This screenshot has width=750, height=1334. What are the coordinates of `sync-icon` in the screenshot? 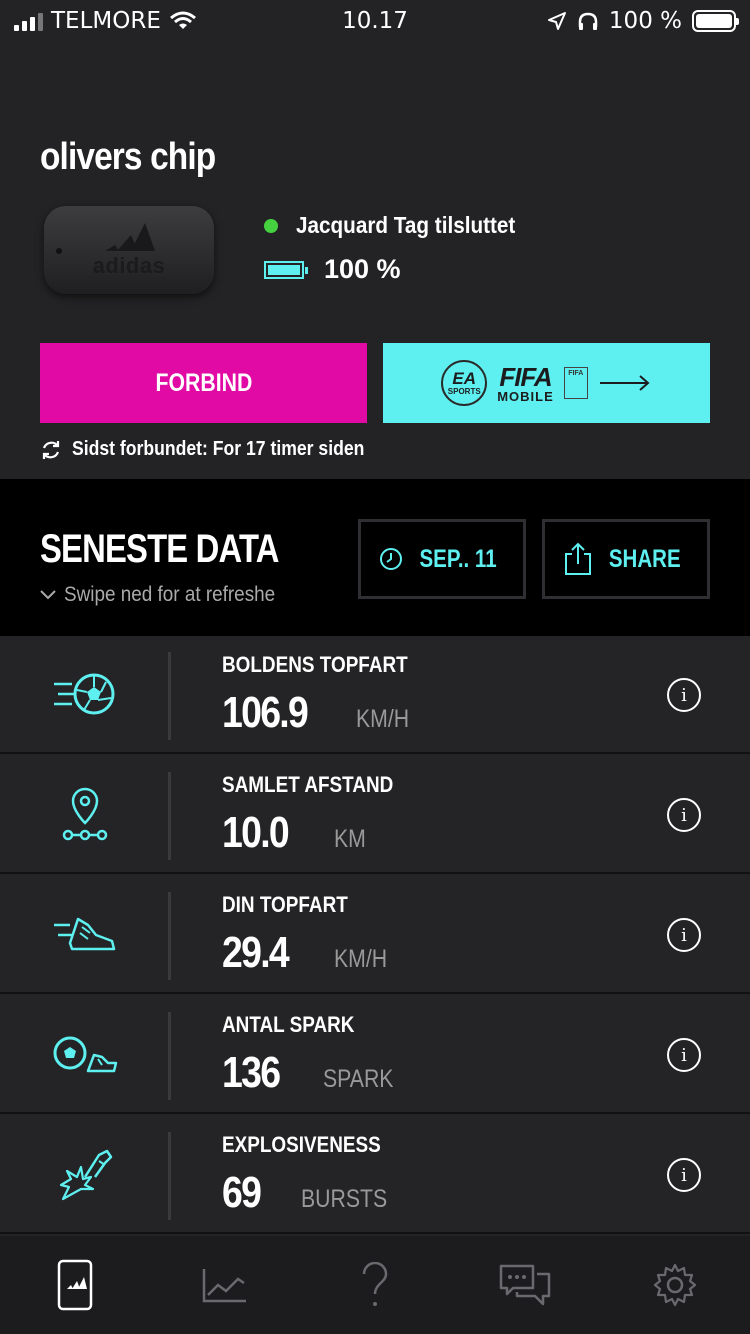 It's located at (51, 449).